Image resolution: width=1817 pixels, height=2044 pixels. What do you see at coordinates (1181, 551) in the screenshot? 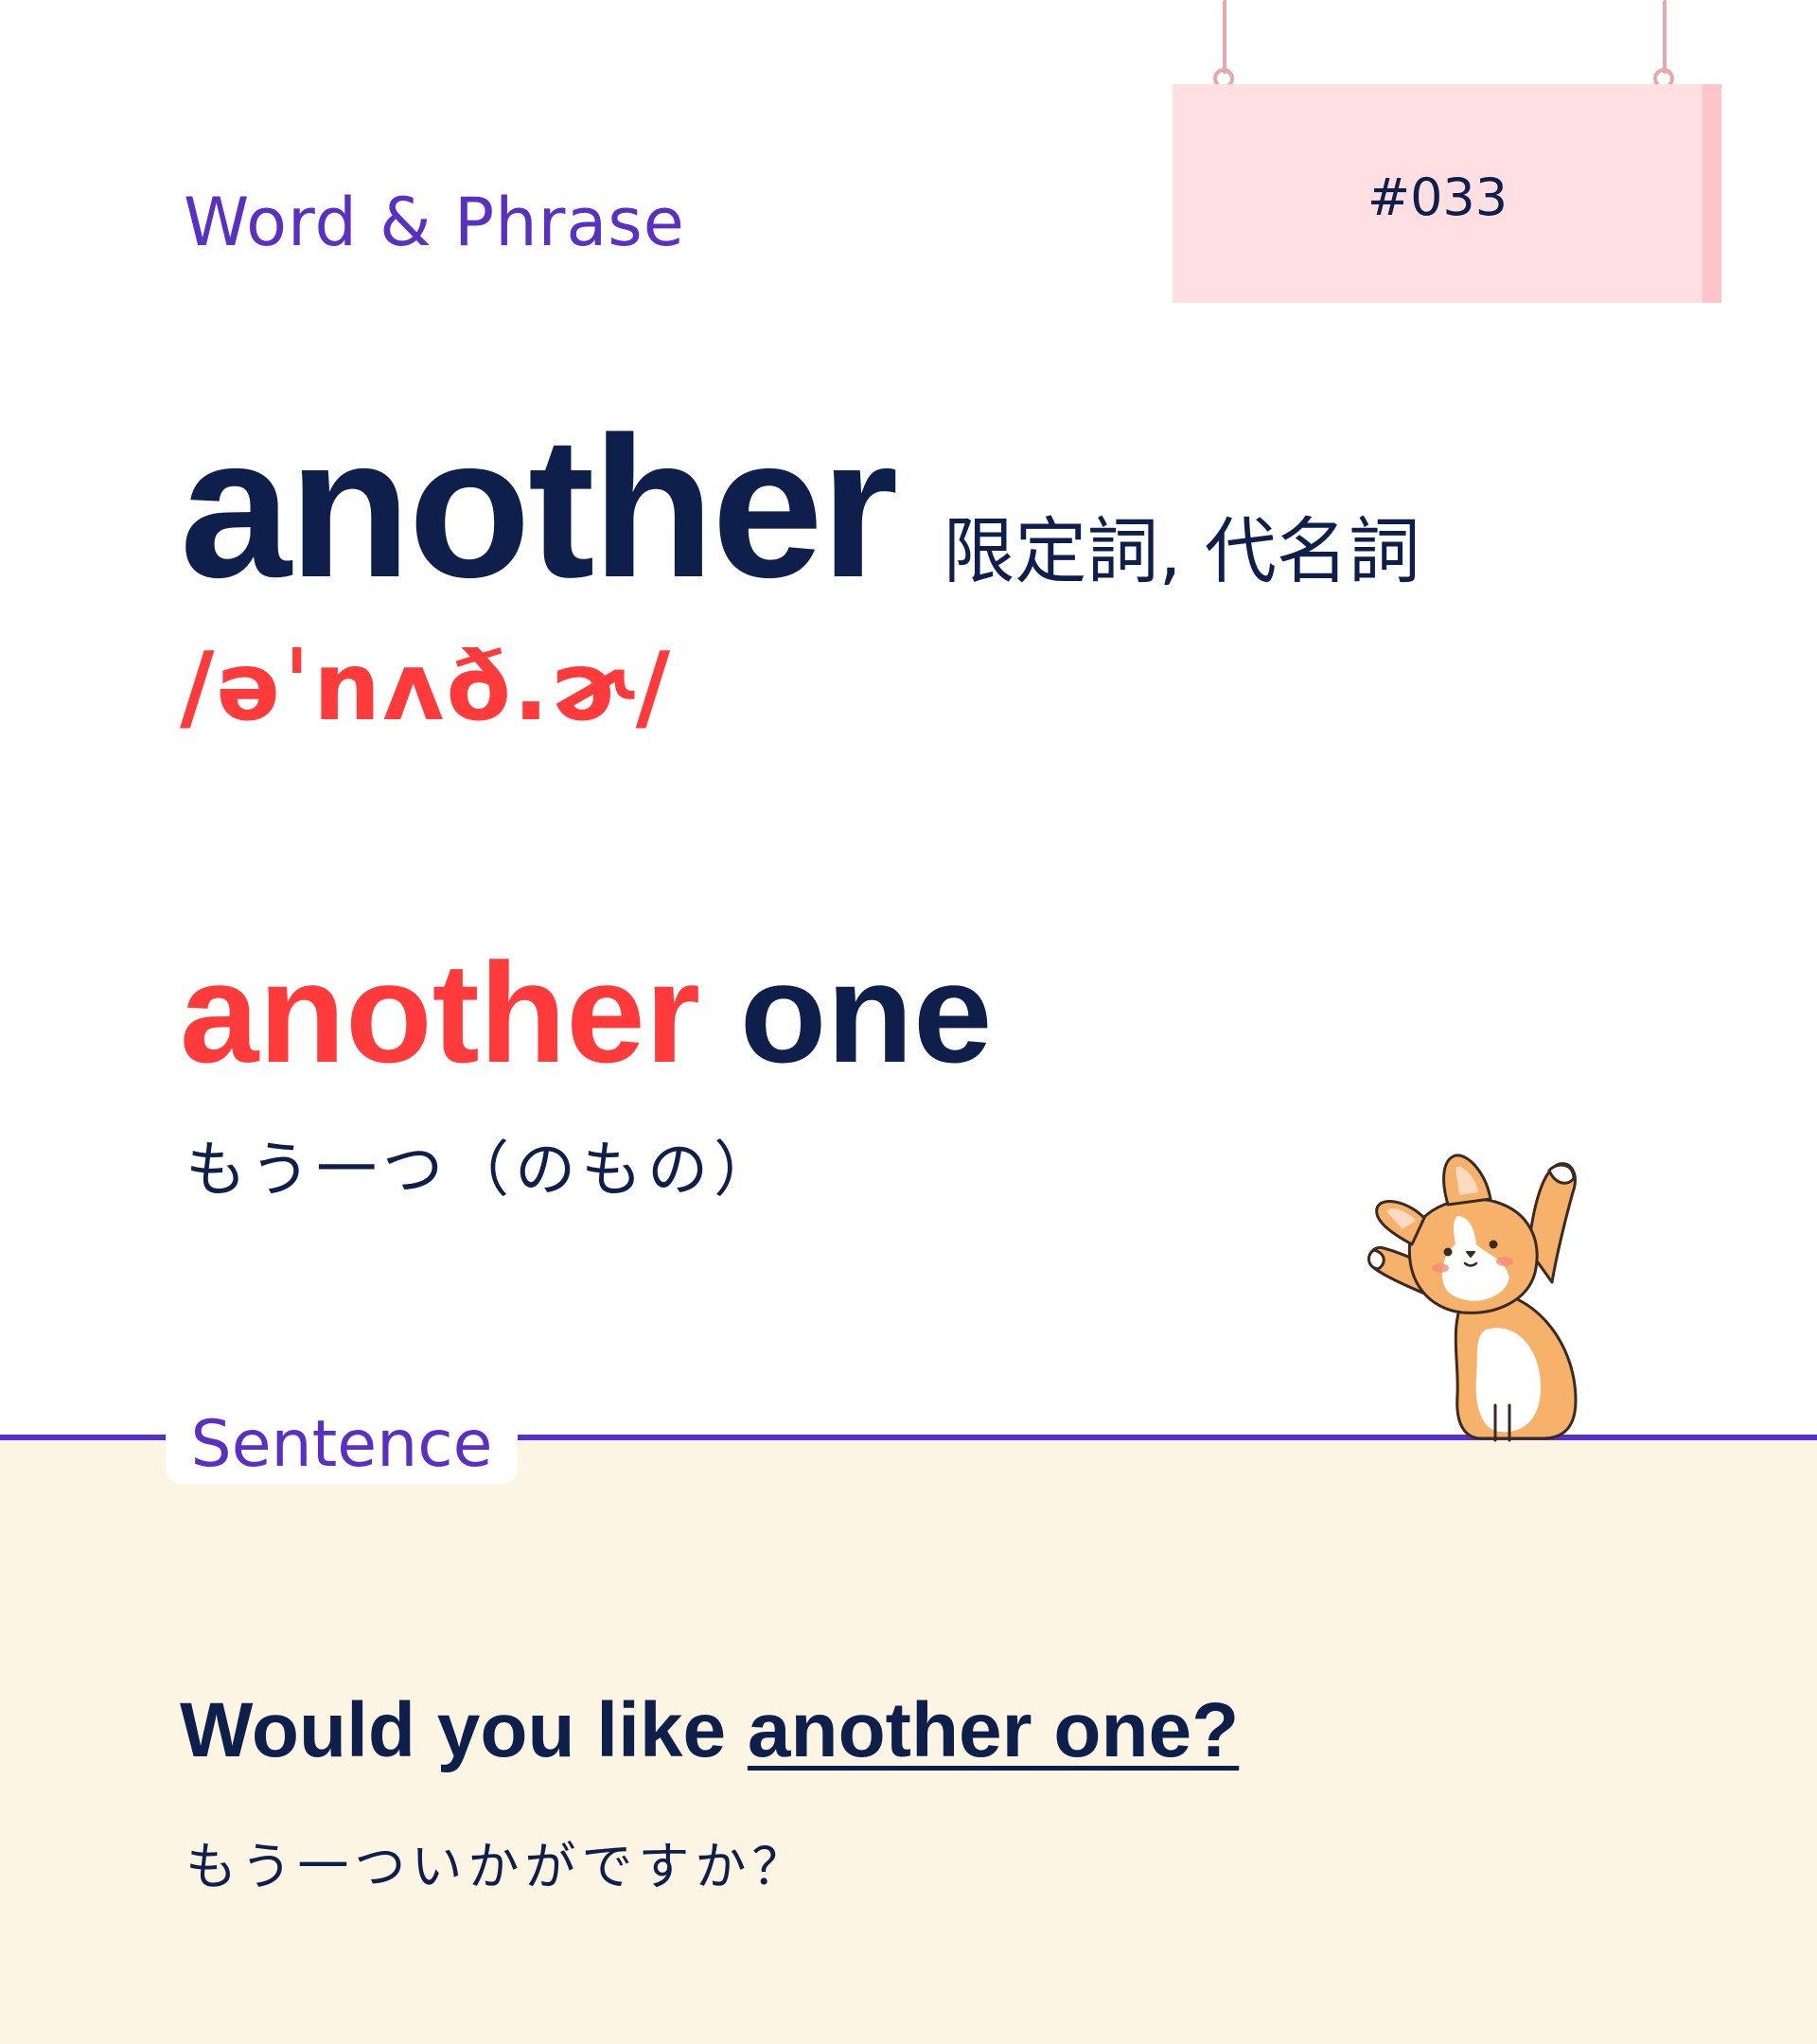
I see `part-of-speech: 限定詞, 代名詞` at bounding box center [1181, 551].